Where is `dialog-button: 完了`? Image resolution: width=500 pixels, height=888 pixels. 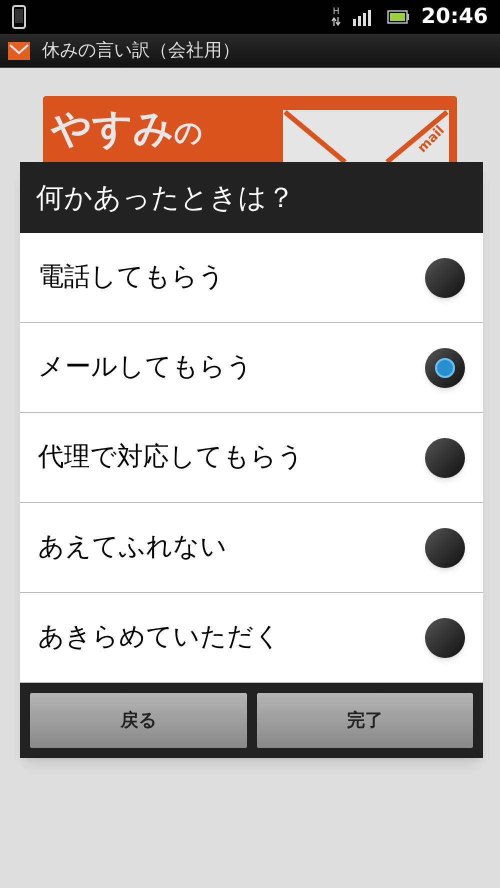 dialog-button: 完了 is located at coordinates (364, 720).